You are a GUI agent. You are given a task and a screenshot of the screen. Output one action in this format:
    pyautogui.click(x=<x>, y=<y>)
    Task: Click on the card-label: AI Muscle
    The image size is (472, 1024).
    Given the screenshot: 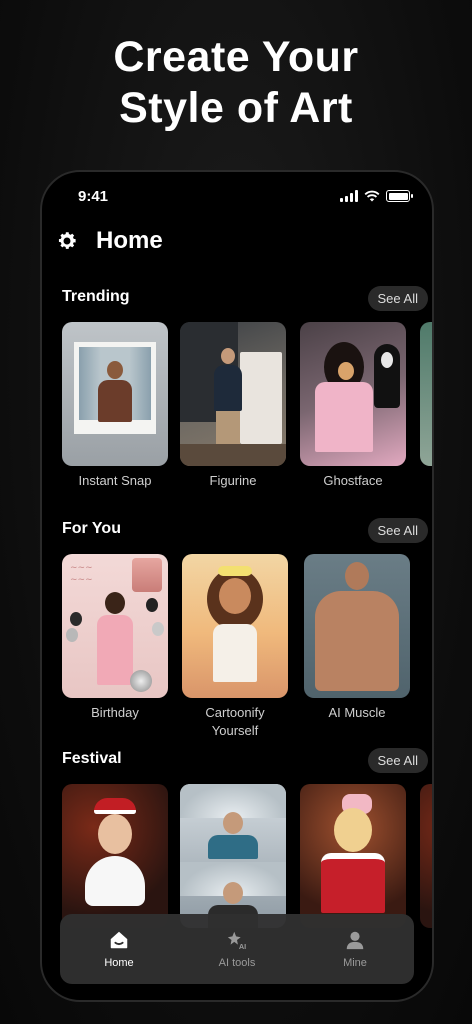 What is the action you would take?
    pyautogui.click(x=357, y=712)
    